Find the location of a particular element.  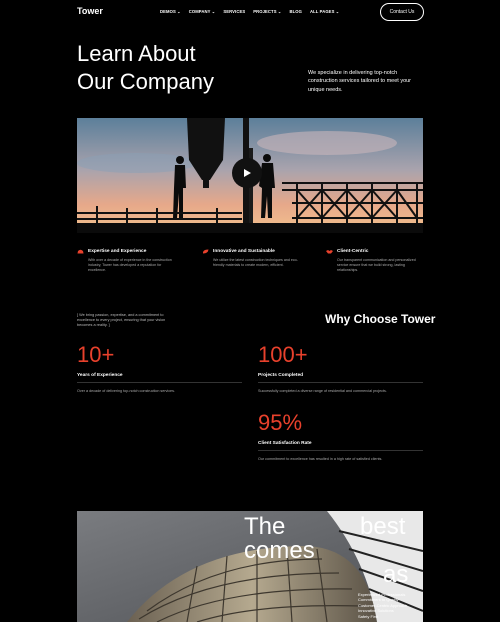

stat-label: Years of Experience is located at coordinates (100, 375).